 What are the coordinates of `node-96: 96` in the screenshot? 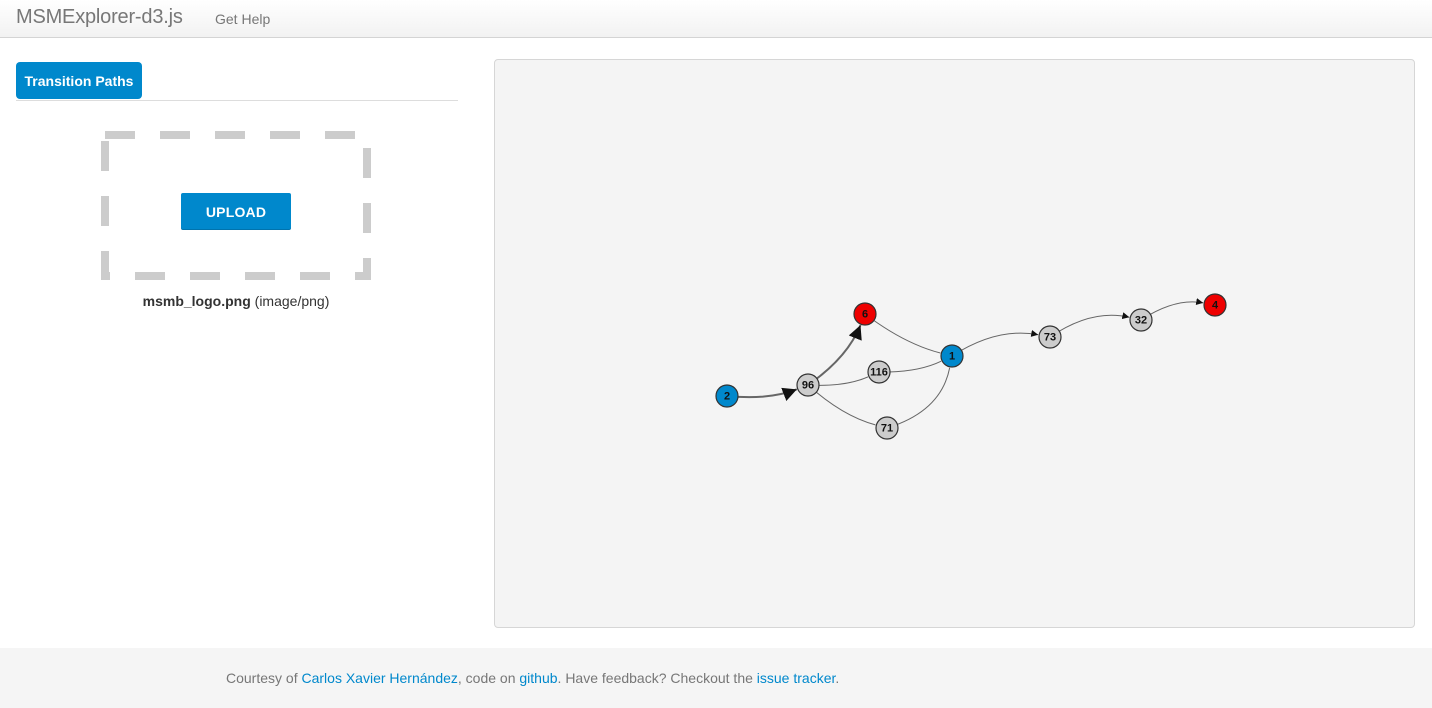 It's located at (808, 385).